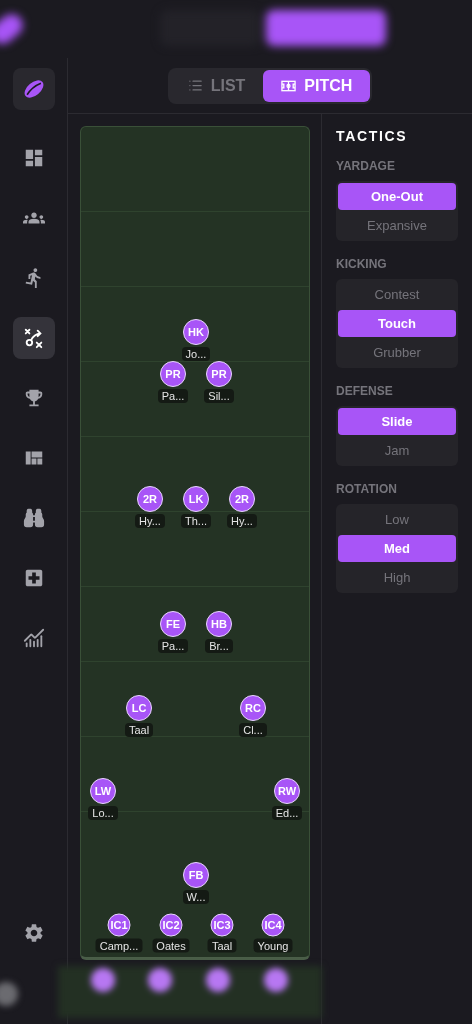 The width and height of the screenshot is (472, 1024). I want to click on player-token: RC, so click(253, 708).